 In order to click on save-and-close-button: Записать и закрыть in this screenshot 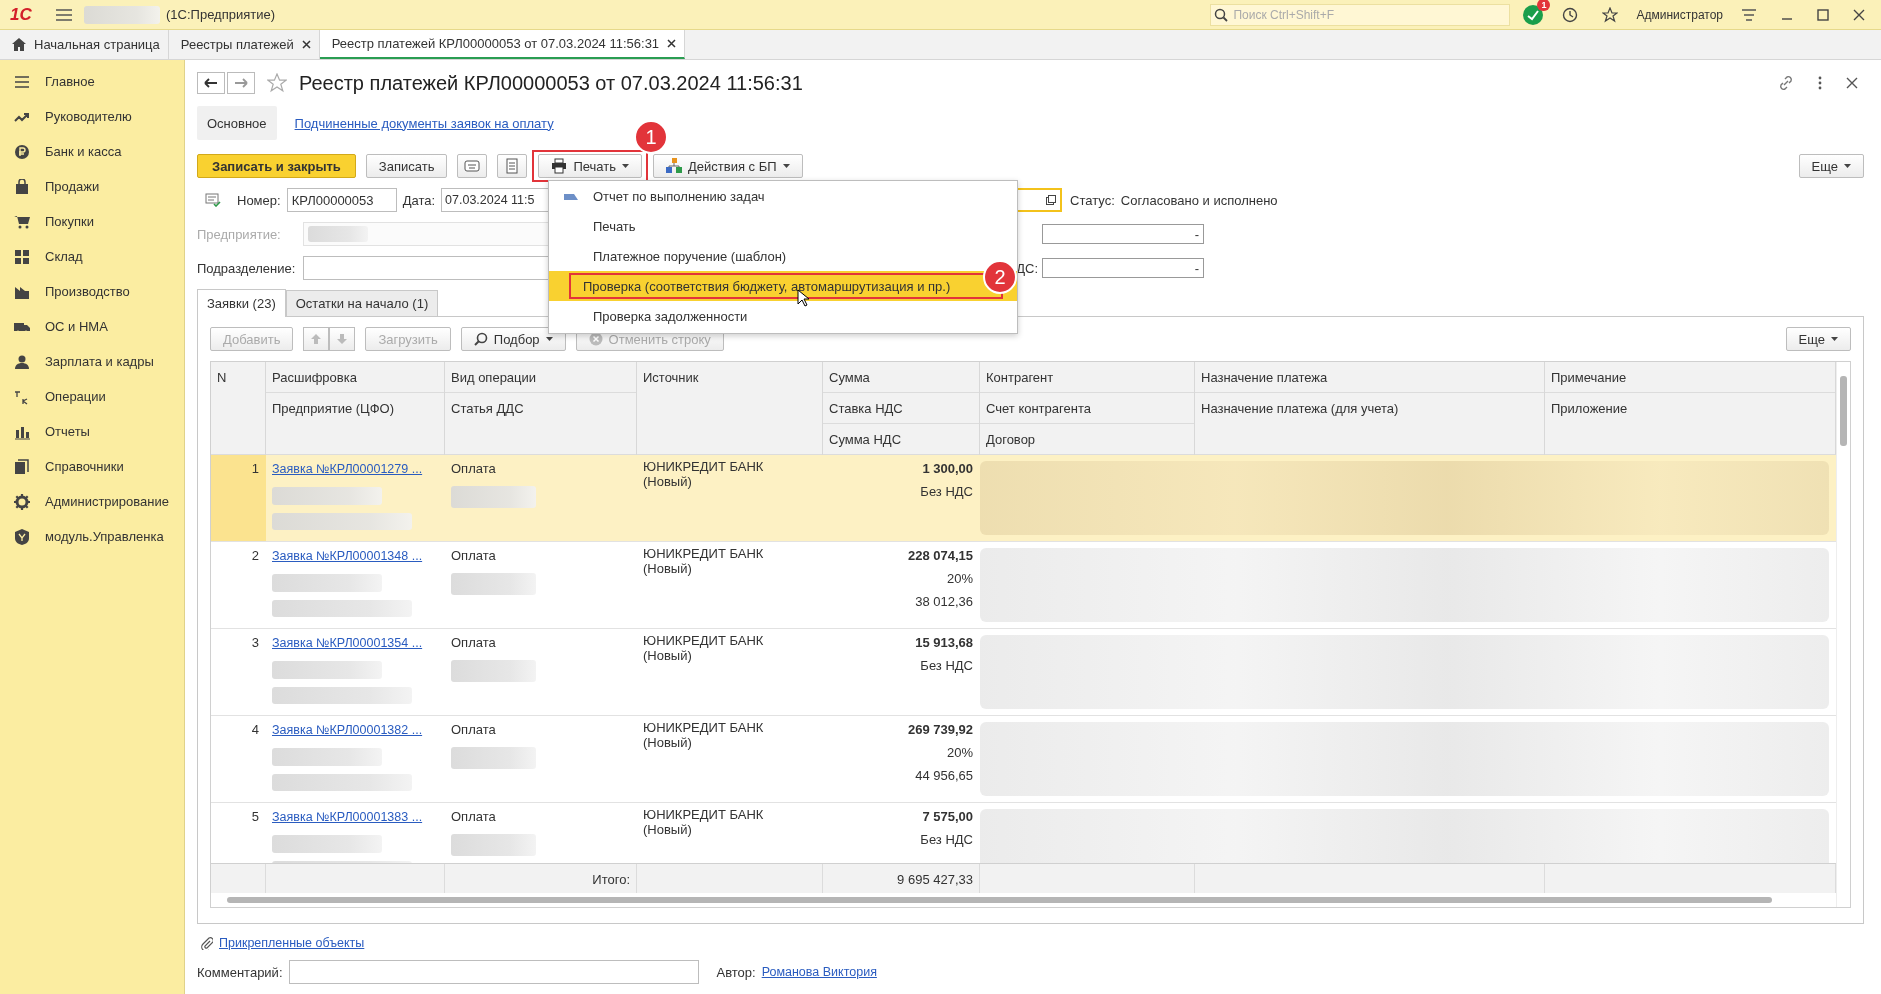, I will do `click(276, 166)`.